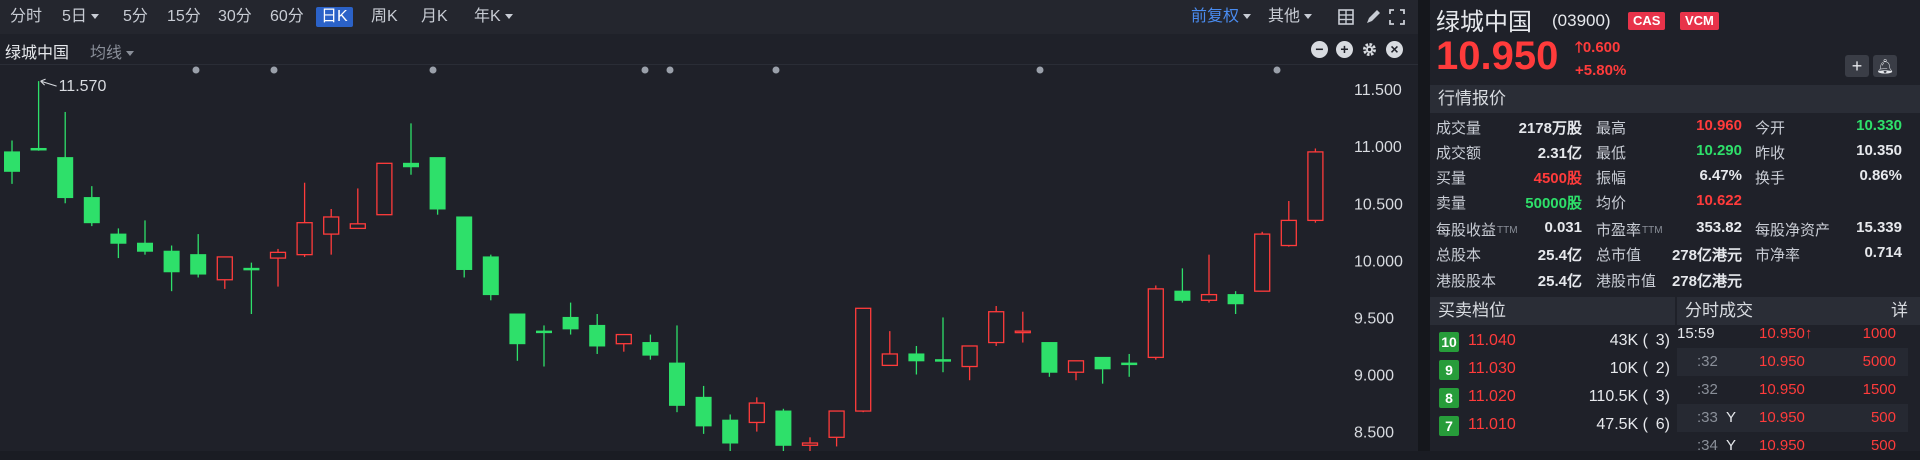  I want to click on tick-volume: 1500, so click(1879, 389).